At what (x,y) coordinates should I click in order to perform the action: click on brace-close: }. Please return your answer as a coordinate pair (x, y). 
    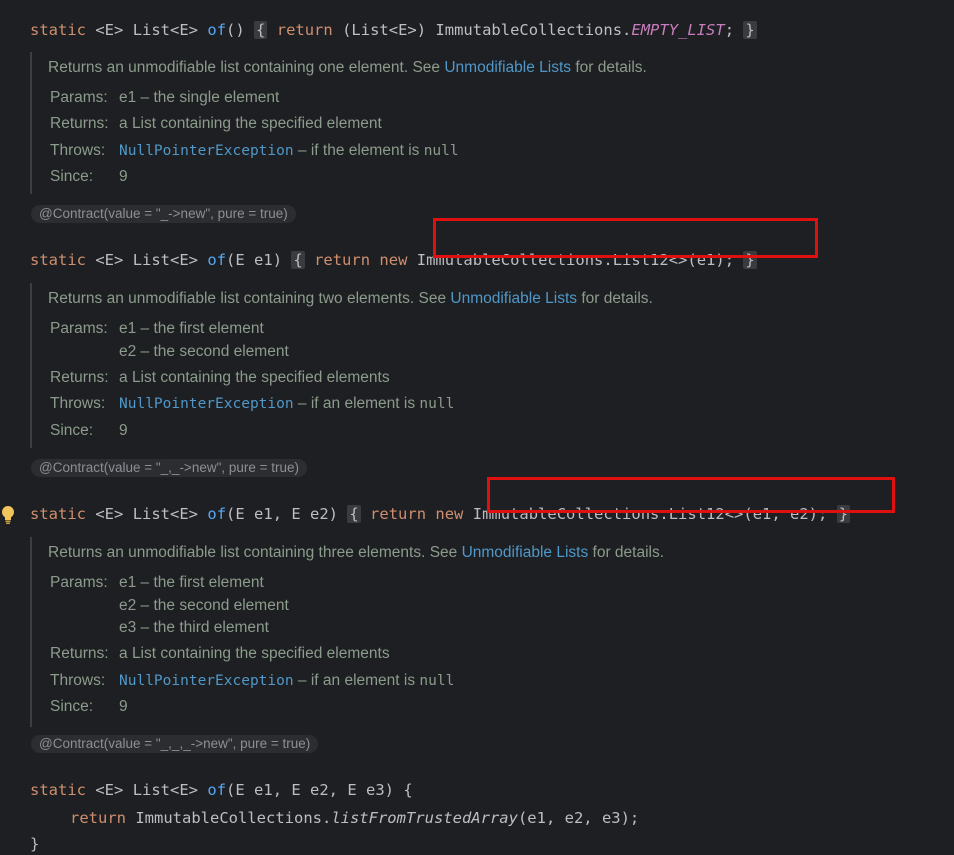
    Looking at the image, I should click on (35, 844).